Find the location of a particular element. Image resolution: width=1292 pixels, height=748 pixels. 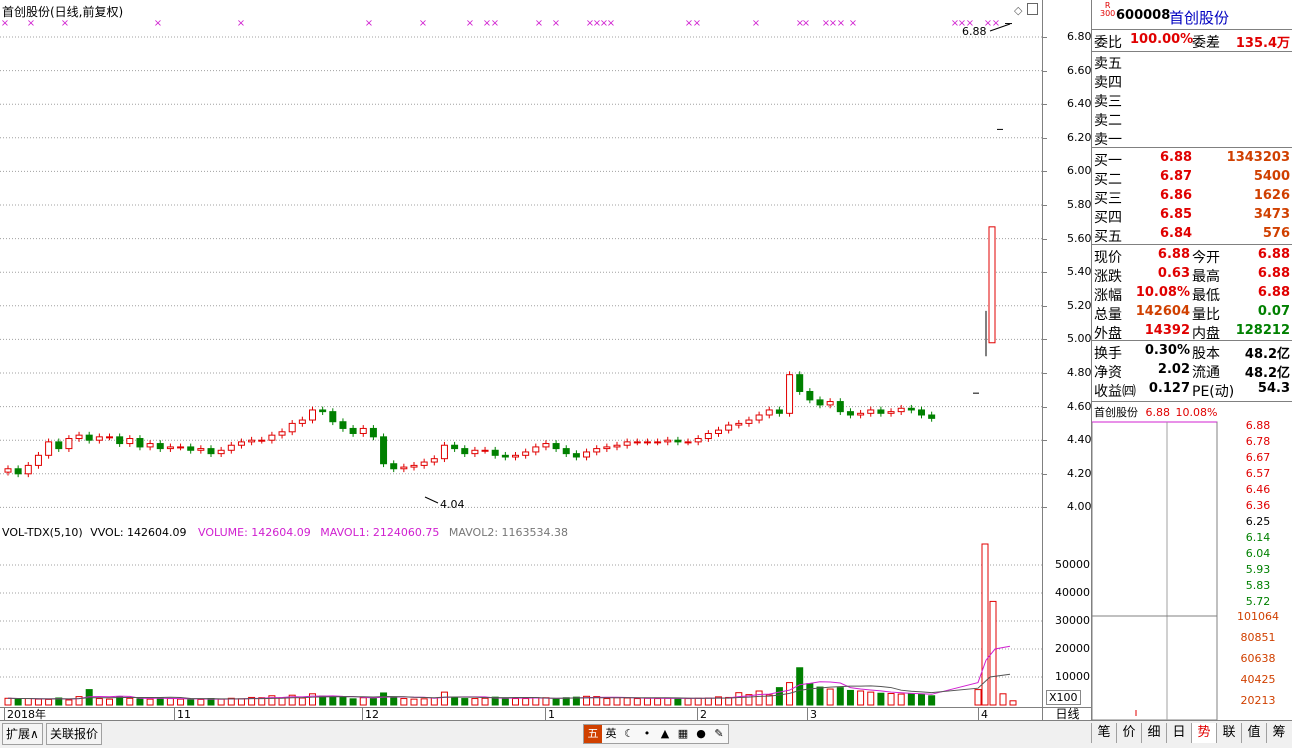

toolbar-1: 英 is located at coordinates (611, 734).